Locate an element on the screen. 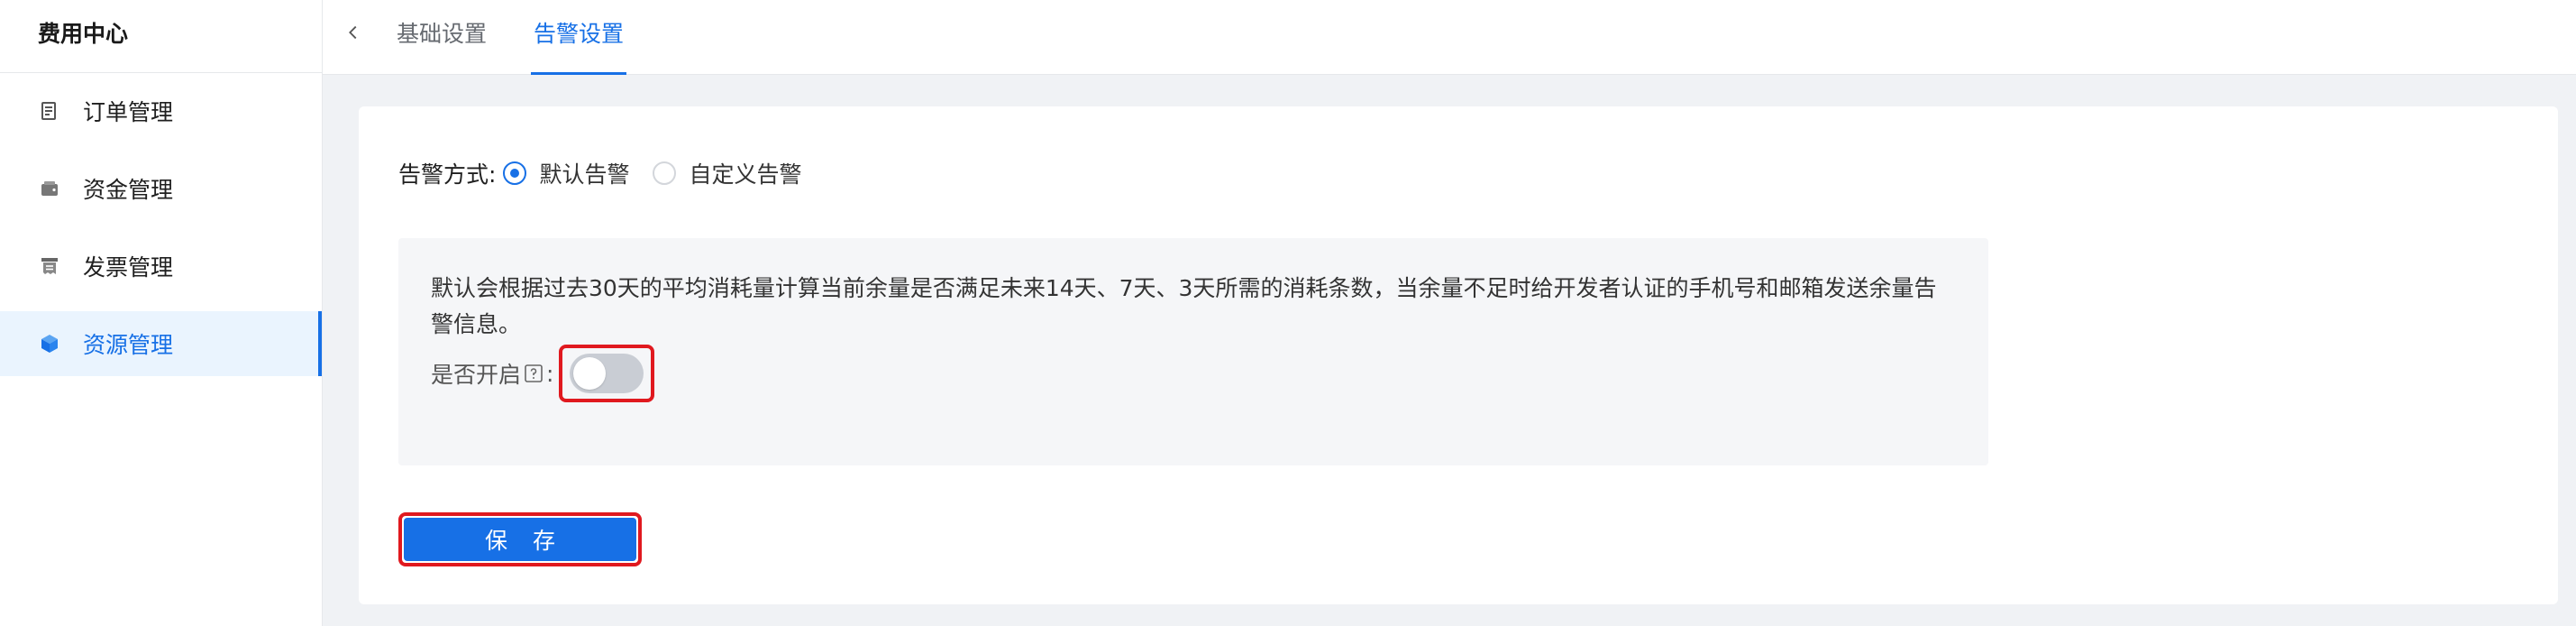 Image resolution: width=2576 pixels, height=626 pixels. alert-method-row: 告警方式: 默认告警 自定义告警 is located at coordinates (611, 173).